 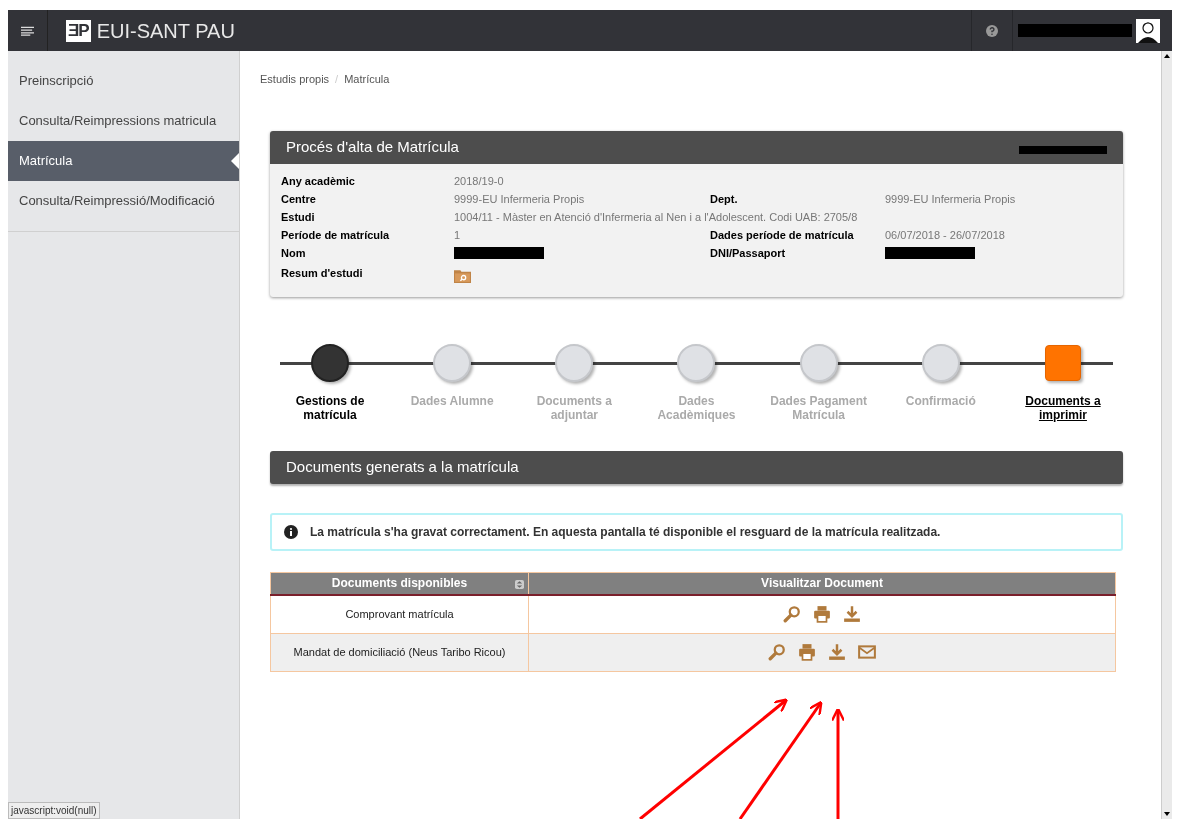 I want to click on step-label: Gestions de matrícula, so click(x=330, y=407).